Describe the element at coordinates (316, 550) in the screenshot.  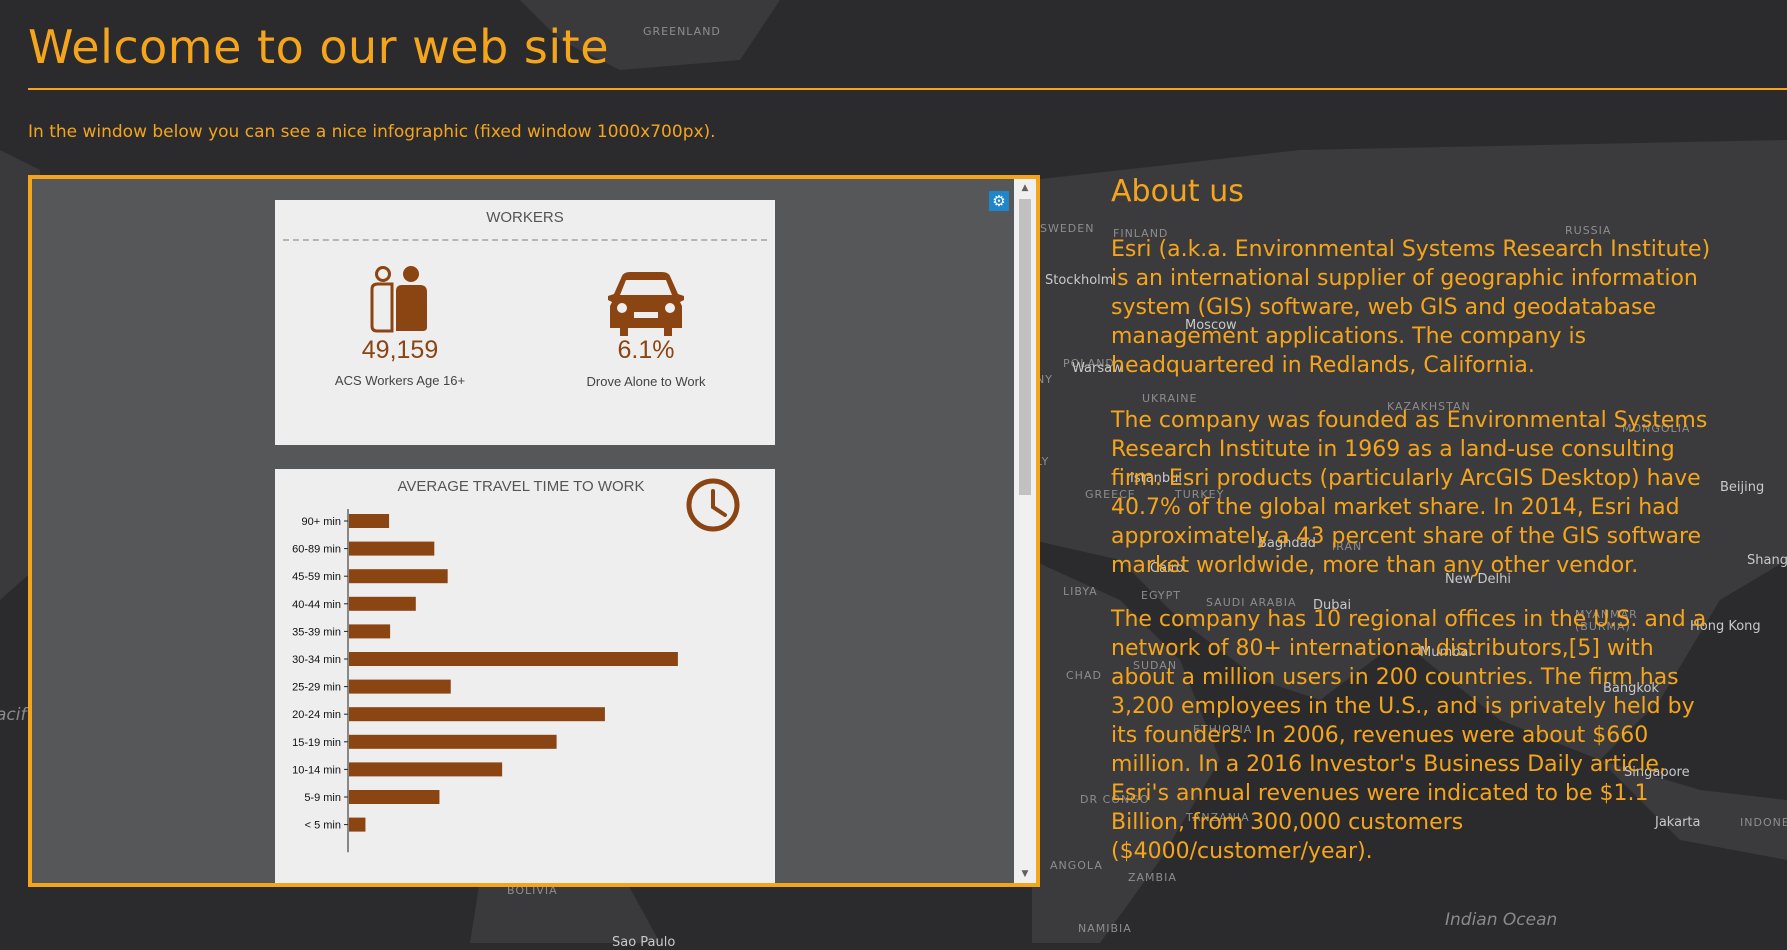
I see `chart-category-label: 60-89 min` at that location.